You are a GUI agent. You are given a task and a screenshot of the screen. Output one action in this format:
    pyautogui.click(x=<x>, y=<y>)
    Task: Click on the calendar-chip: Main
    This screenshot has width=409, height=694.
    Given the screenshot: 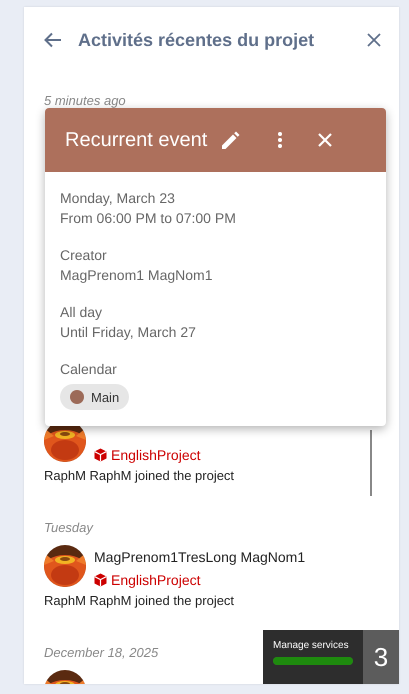 What is the action you would take?
    pyautogui.click(x=95, y=397)
    